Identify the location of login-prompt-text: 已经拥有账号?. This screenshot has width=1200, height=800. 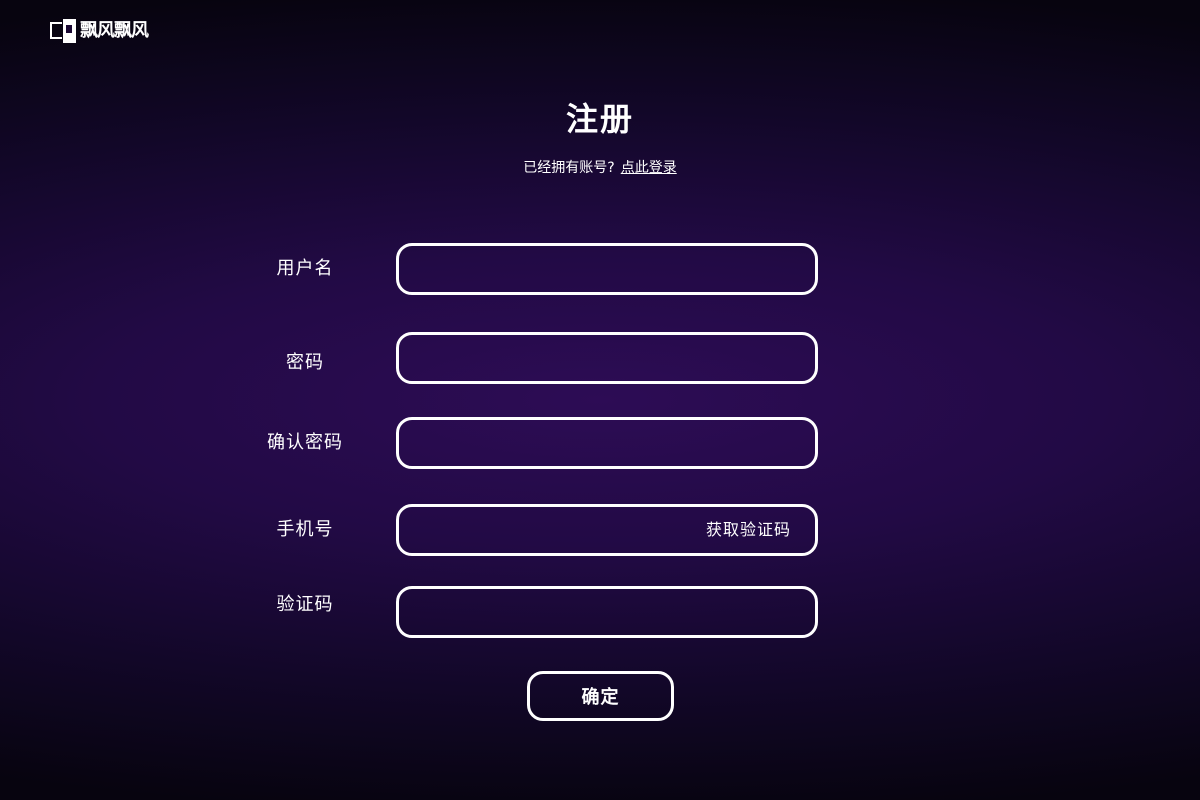
(569, 168).